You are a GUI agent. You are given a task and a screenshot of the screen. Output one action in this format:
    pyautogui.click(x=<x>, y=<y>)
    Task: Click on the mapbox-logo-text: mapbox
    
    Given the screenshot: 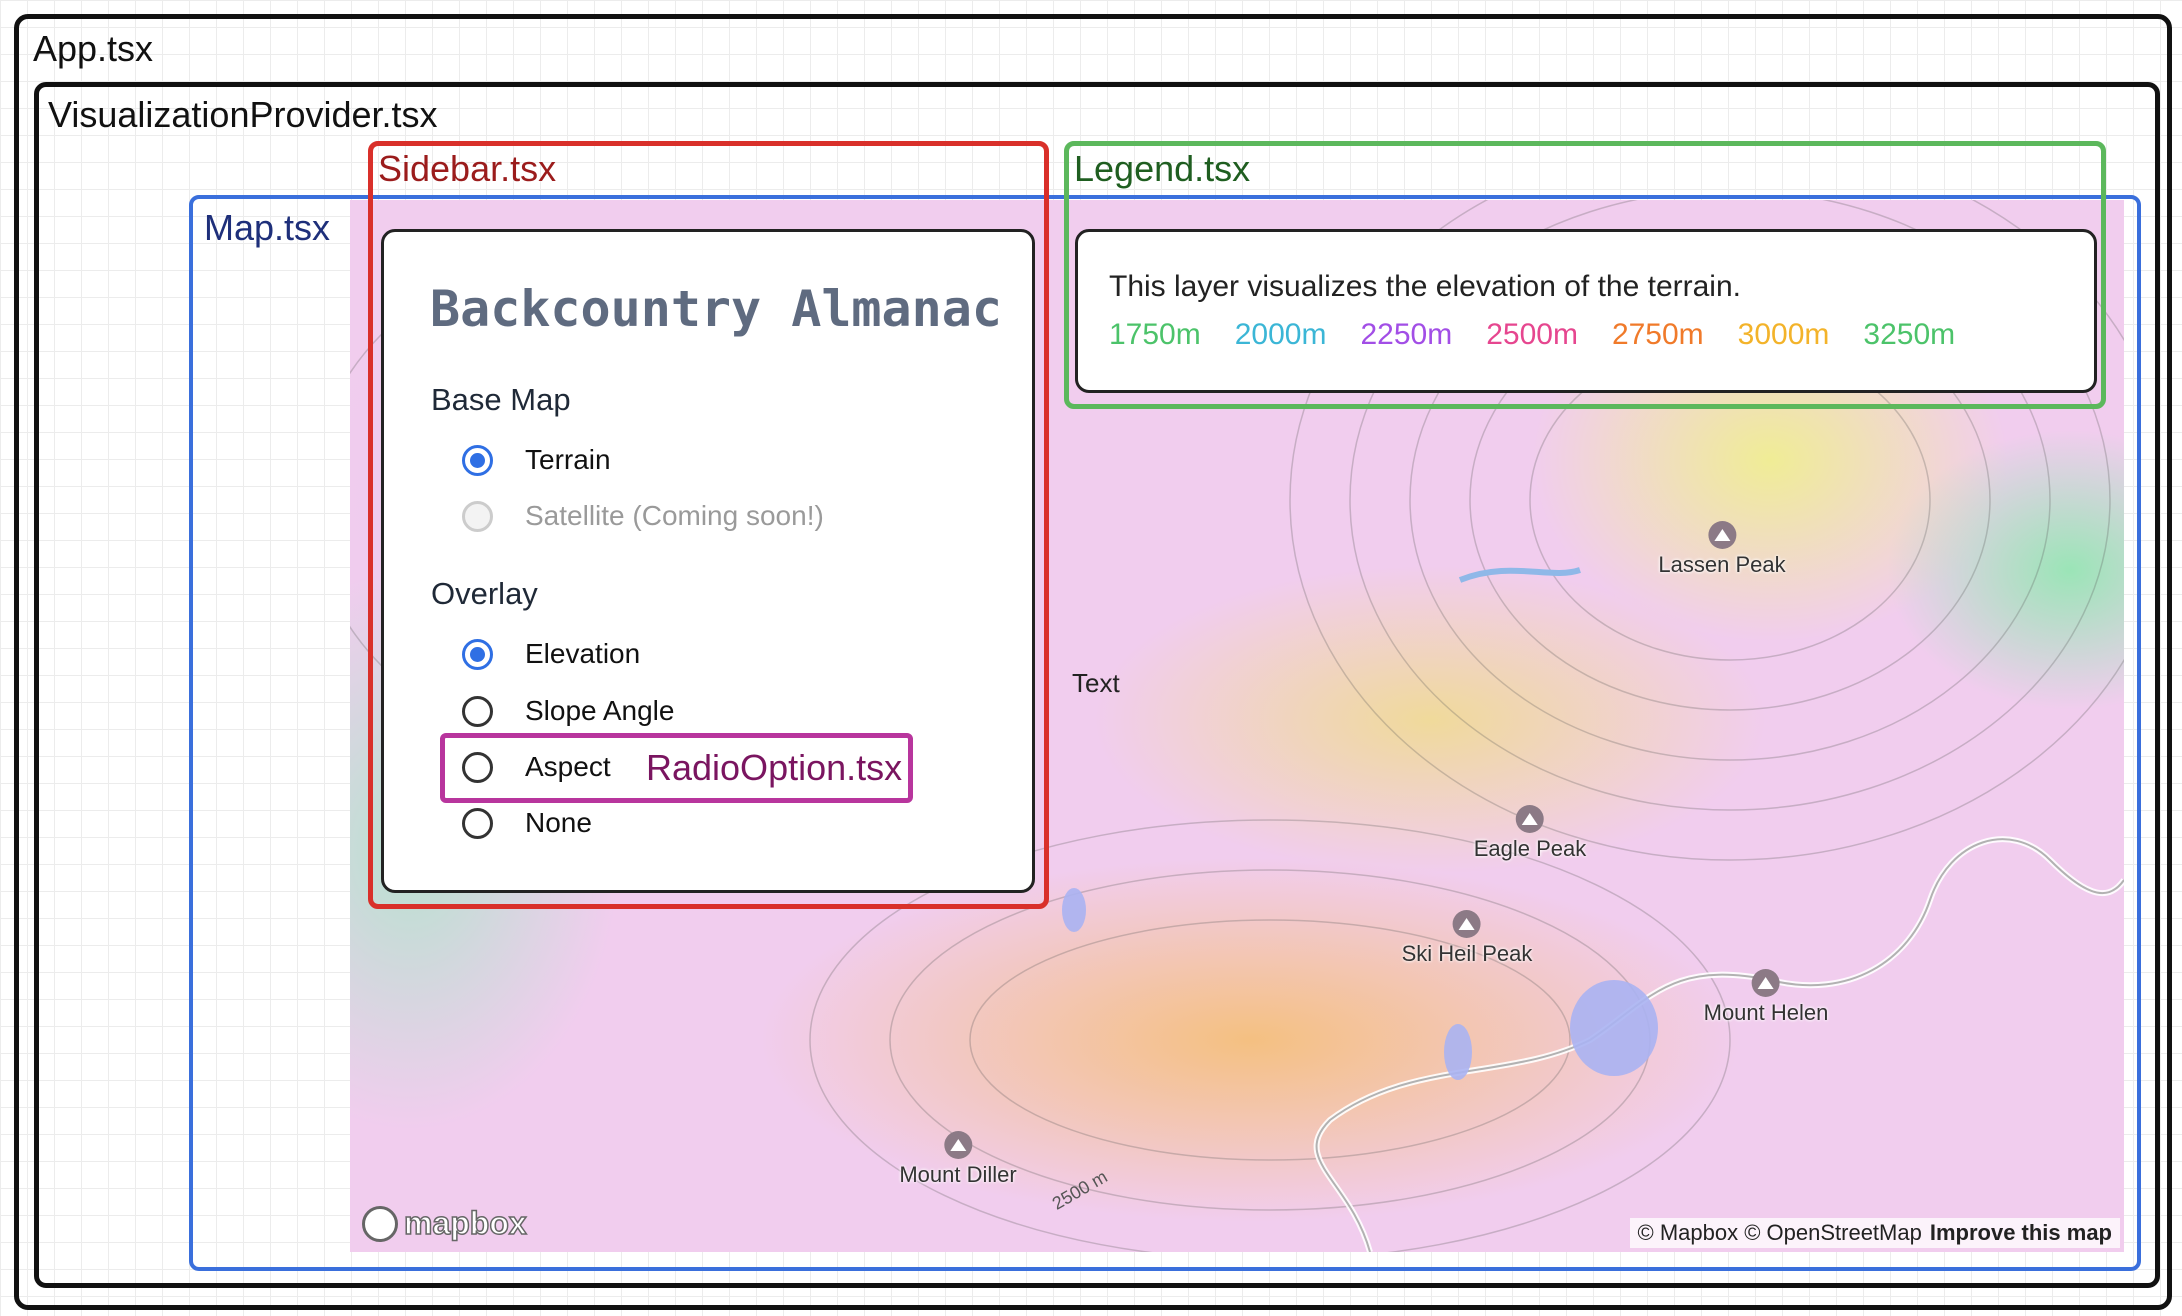 What is the action you would take?
    pyautogui.click(x=465, y=1223)
    